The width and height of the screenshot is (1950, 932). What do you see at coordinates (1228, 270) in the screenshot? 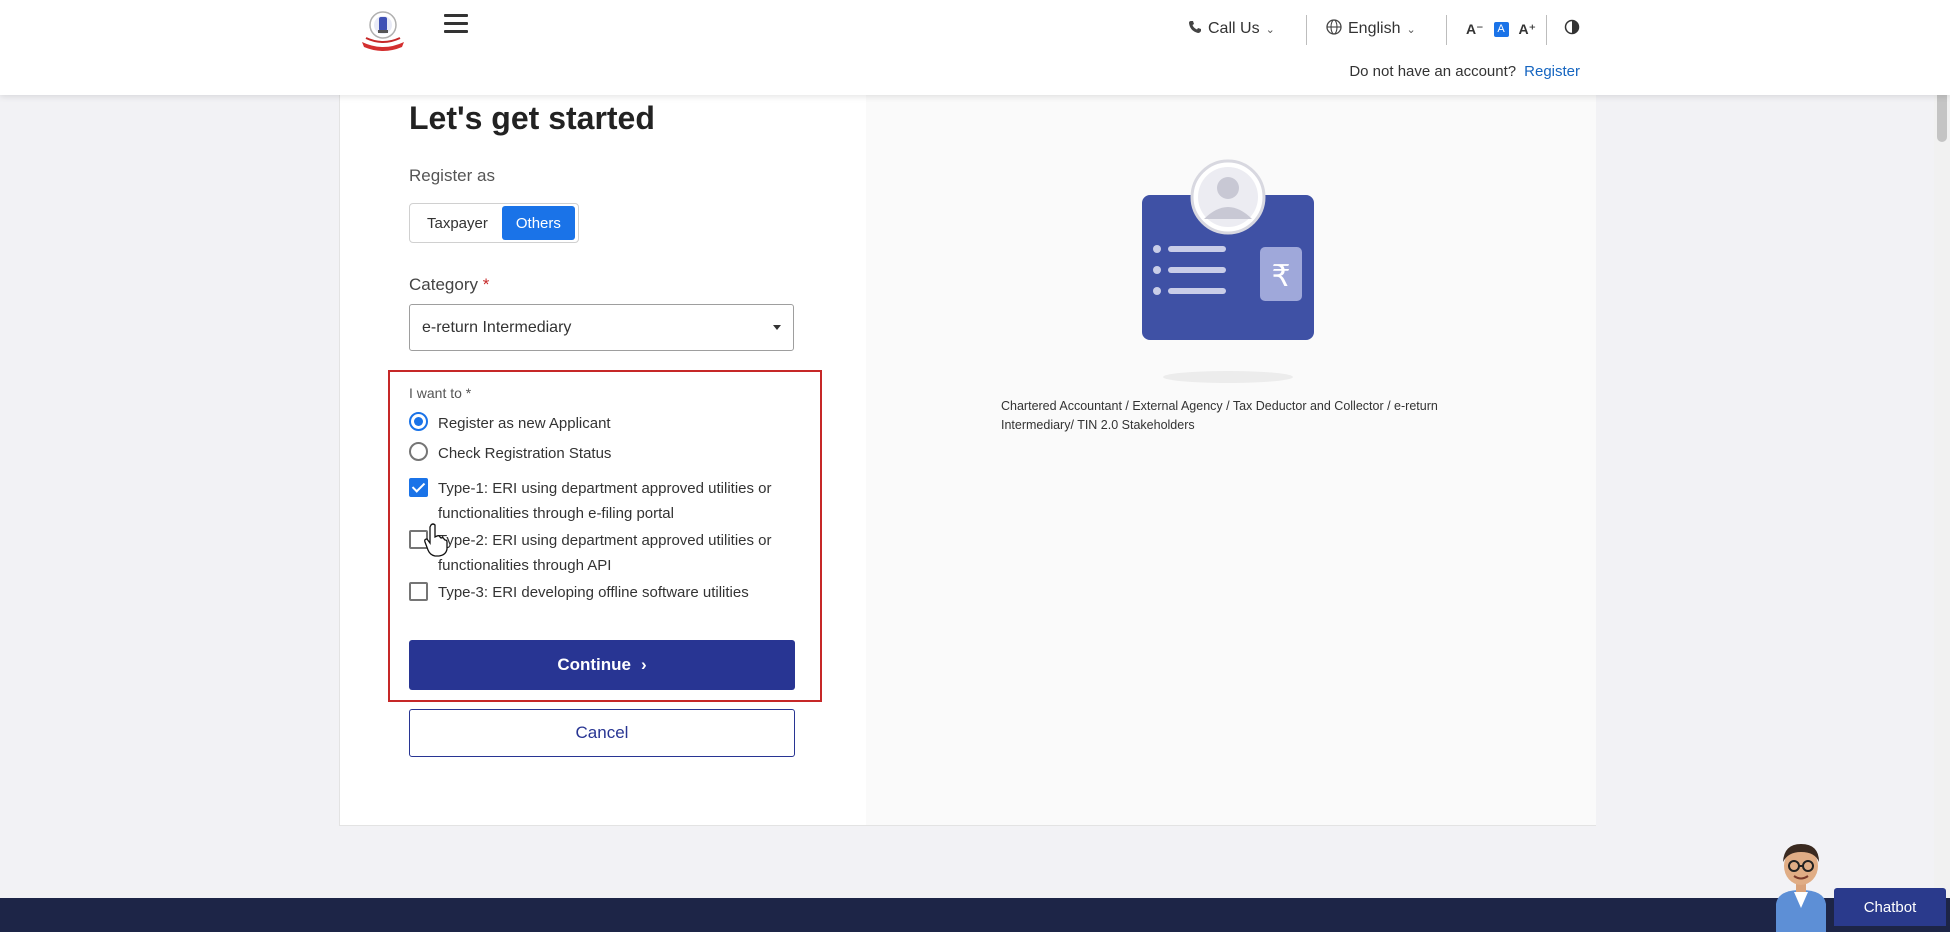
I see `id-card-illustration: ₹` at bounding box center [1228, 270].